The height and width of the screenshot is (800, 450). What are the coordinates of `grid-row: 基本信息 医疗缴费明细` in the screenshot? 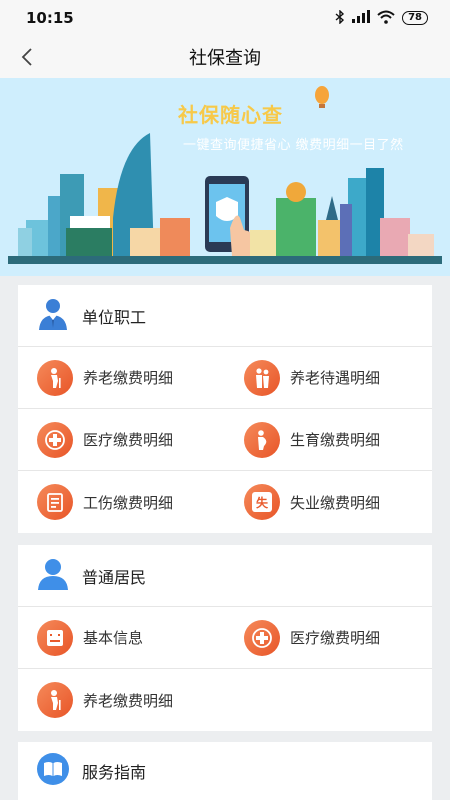 It's located at (225, 638).